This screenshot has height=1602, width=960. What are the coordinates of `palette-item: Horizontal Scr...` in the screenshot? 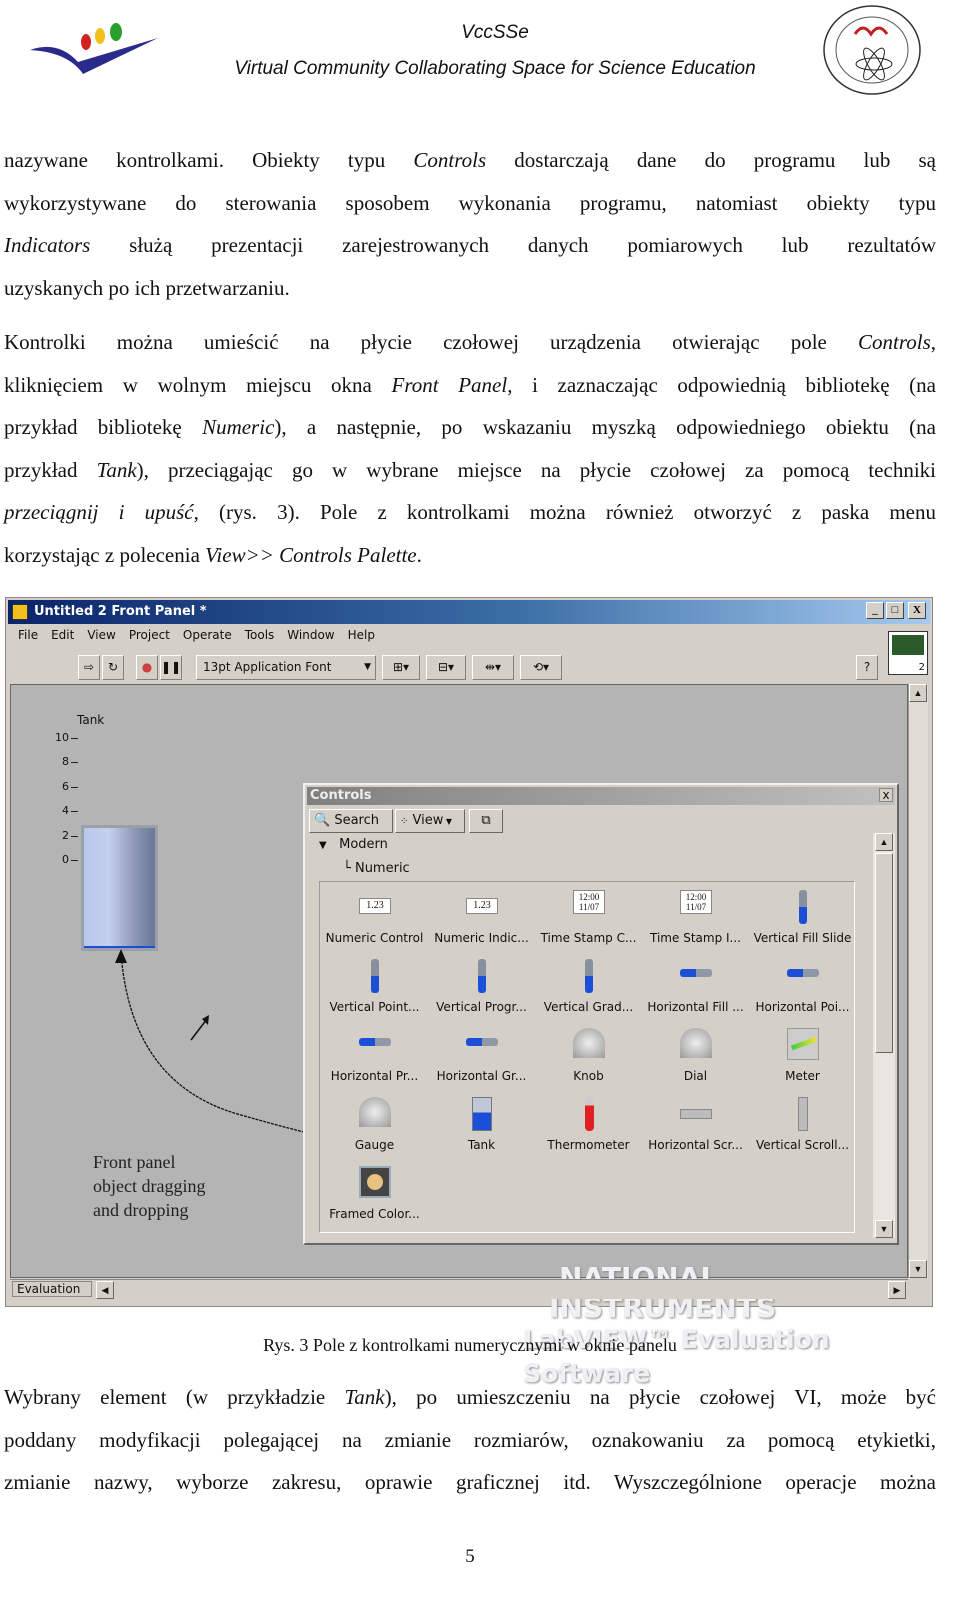 It's located at (695, 1125).